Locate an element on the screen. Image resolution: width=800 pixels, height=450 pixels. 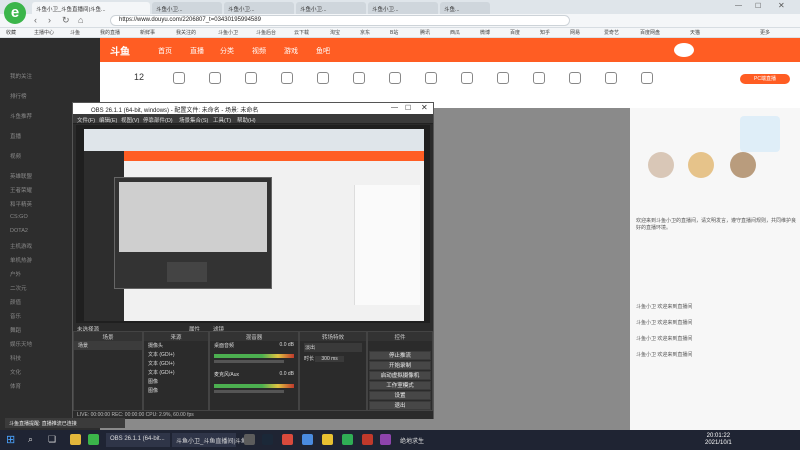
source-item: 摄像头 is located at coordinates (176, 345).